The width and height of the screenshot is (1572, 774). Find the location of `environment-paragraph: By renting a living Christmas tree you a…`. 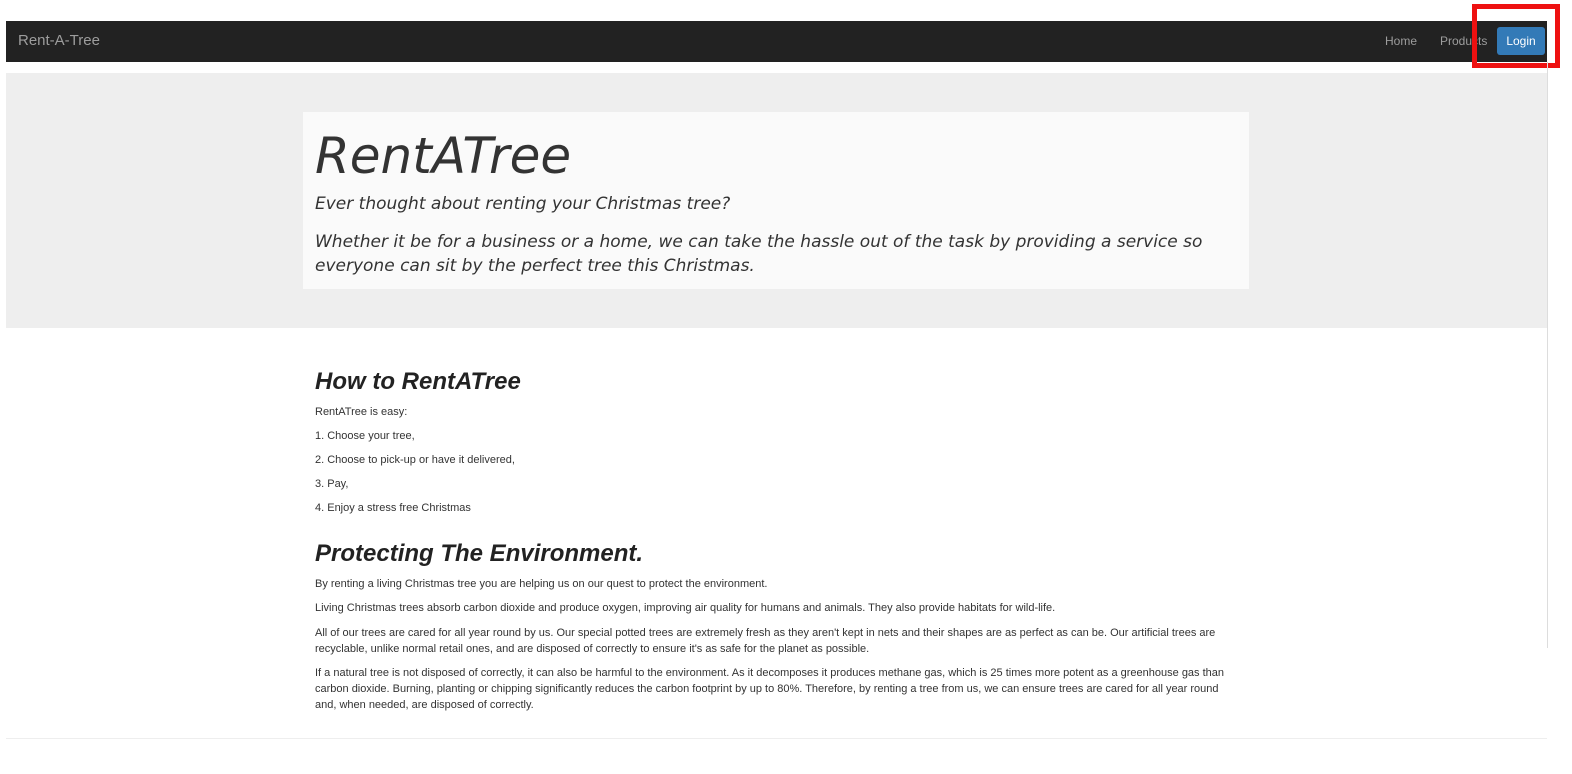

environment-paragraph: By renting a living Christmas tree you a… is located at coordinates (541, 584).